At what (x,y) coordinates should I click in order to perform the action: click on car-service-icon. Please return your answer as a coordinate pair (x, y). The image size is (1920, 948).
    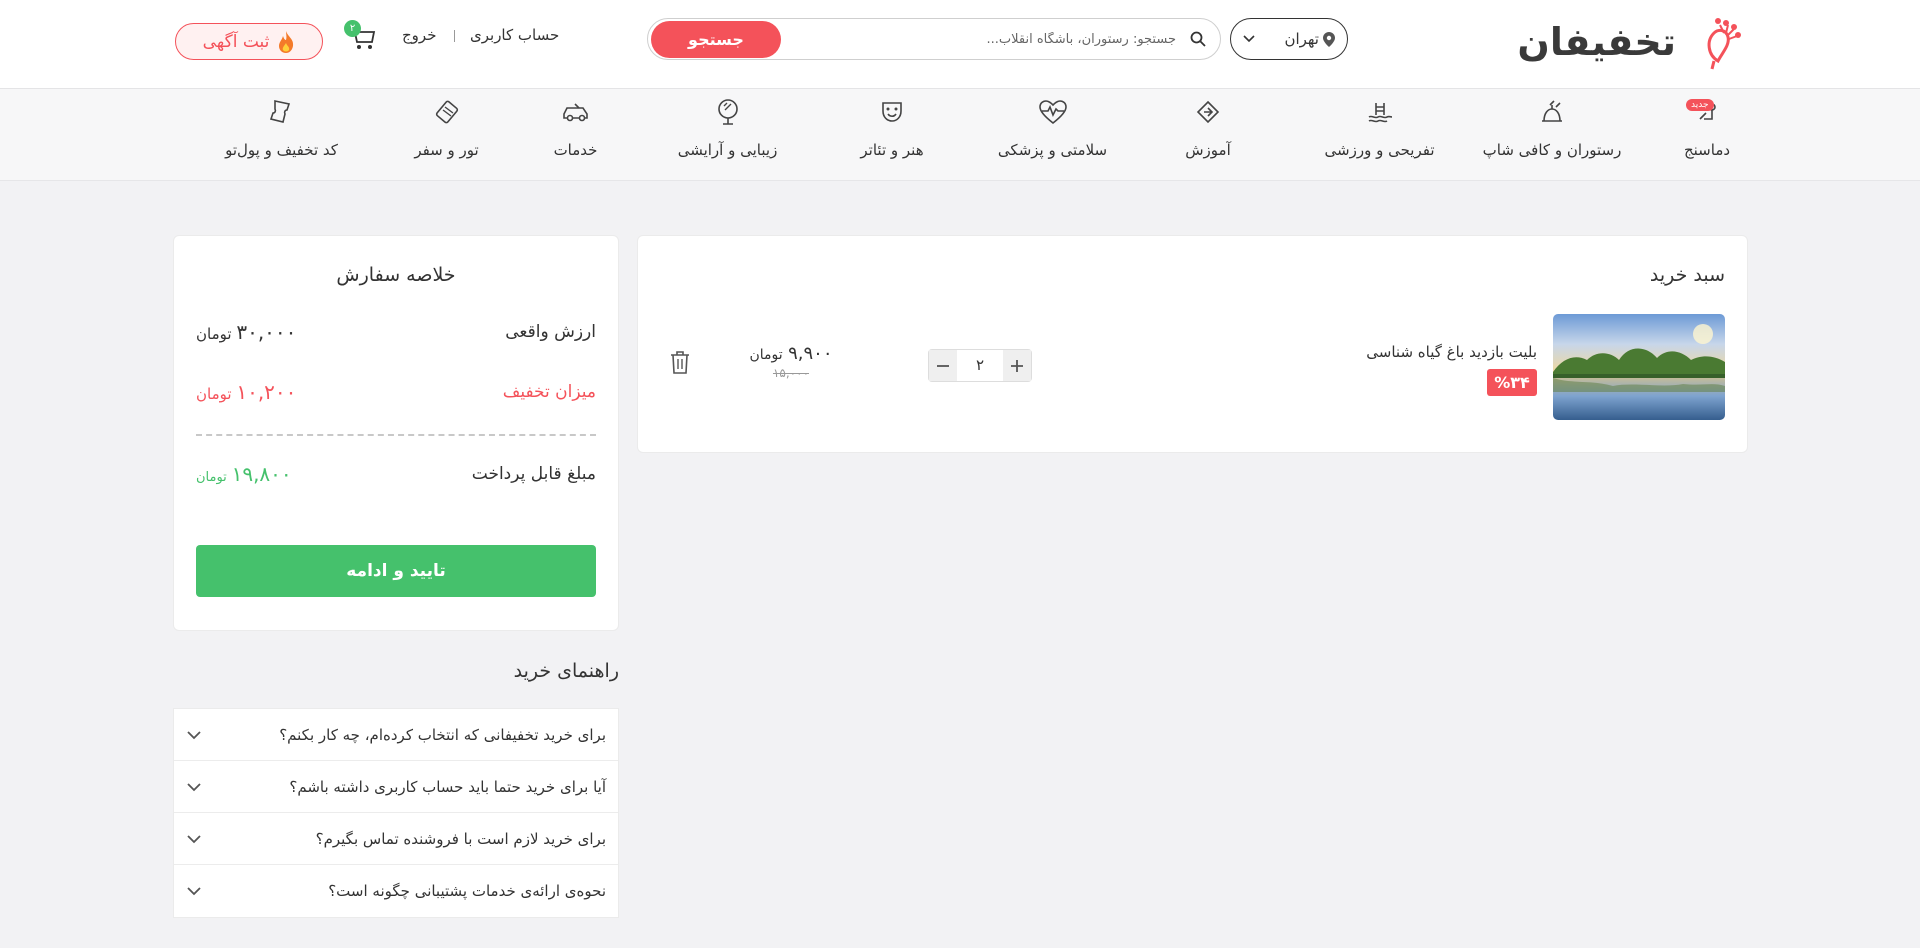
    Looking at the image, I should click on (576, 112).